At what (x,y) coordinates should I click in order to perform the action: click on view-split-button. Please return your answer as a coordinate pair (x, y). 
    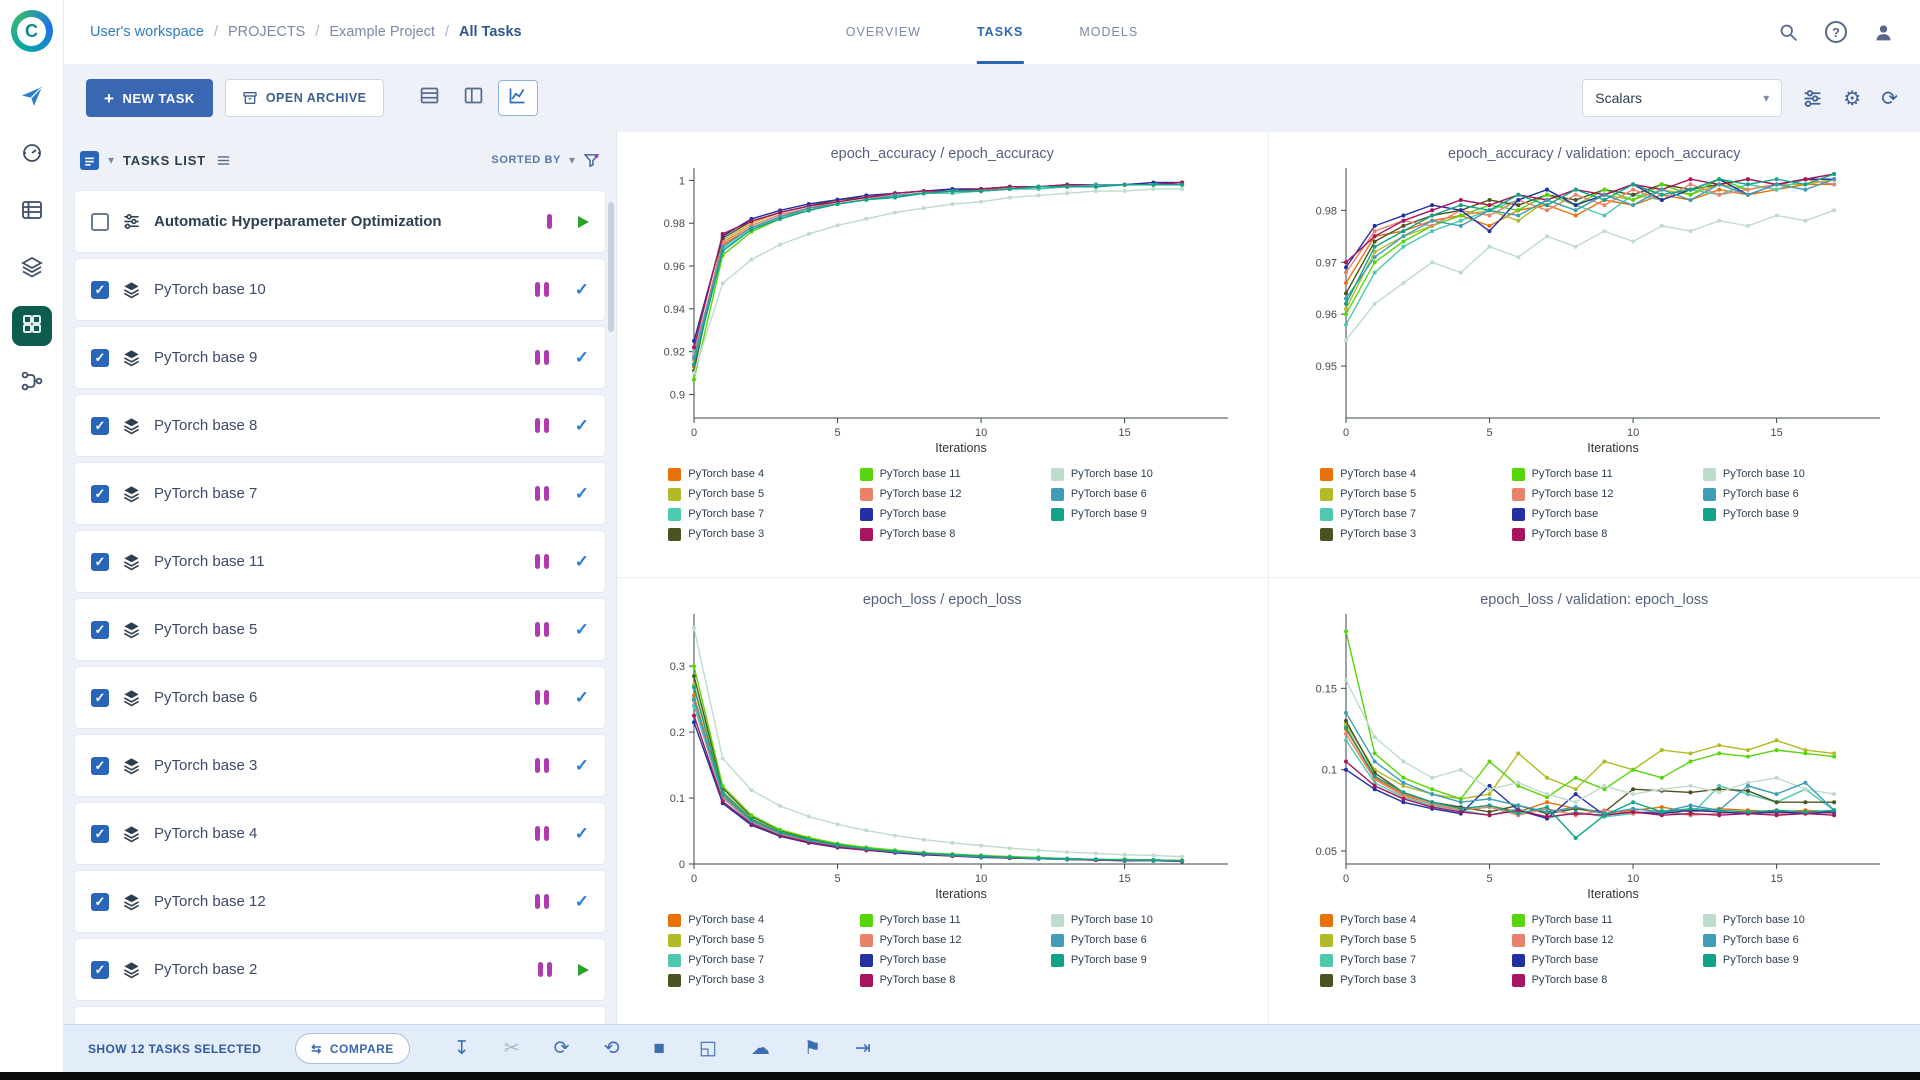
    Looking at the image, I should click on (474, 98).